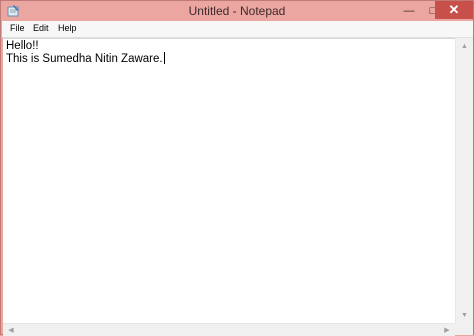  Describe the element at coordinates (237, 29) in the screenshot. I see `menu-bar: File Edit Help` at that location.